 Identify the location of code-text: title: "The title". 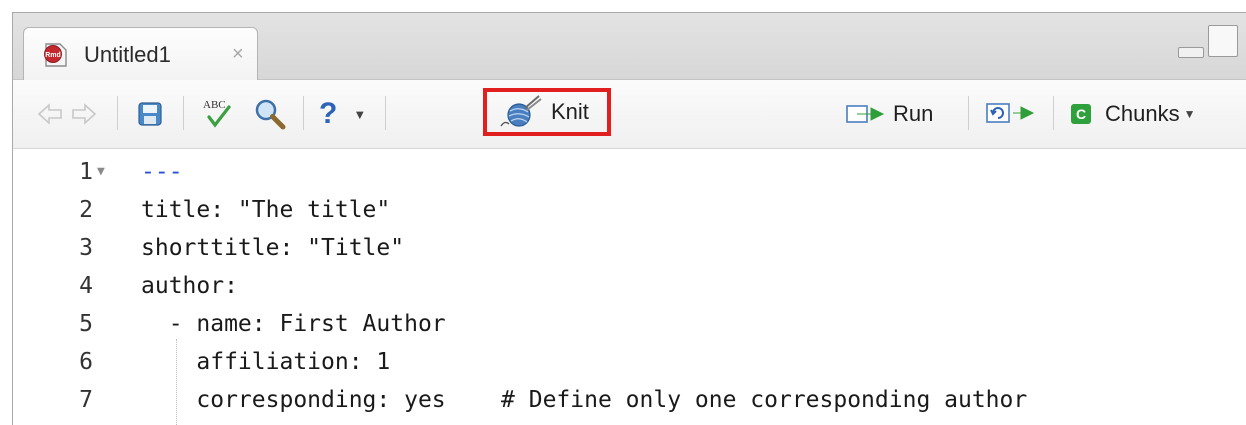
(266, 210).